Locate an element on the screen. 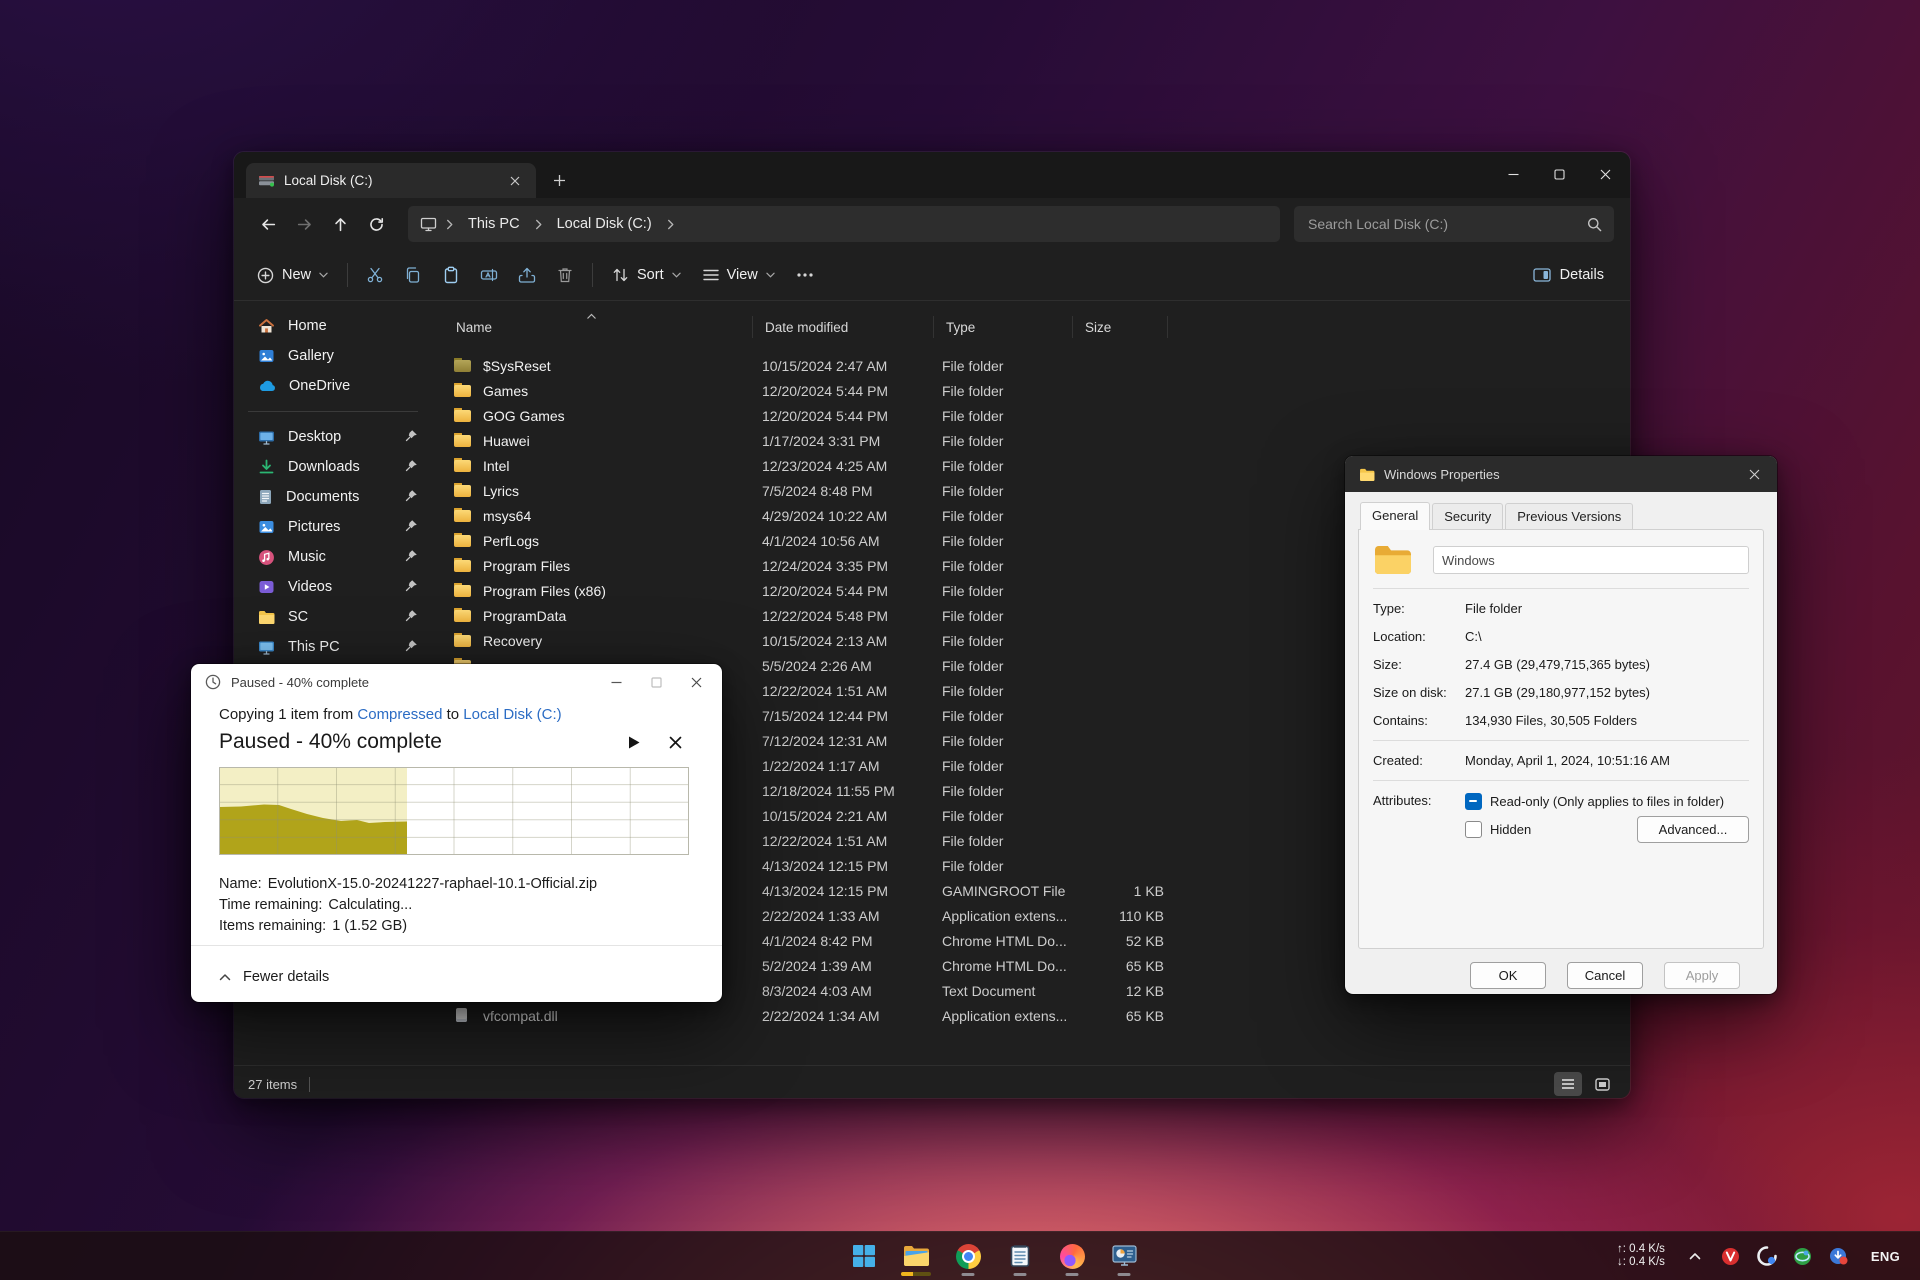  sidebar-item-documents: Documents is located at coordinates (333, 497).